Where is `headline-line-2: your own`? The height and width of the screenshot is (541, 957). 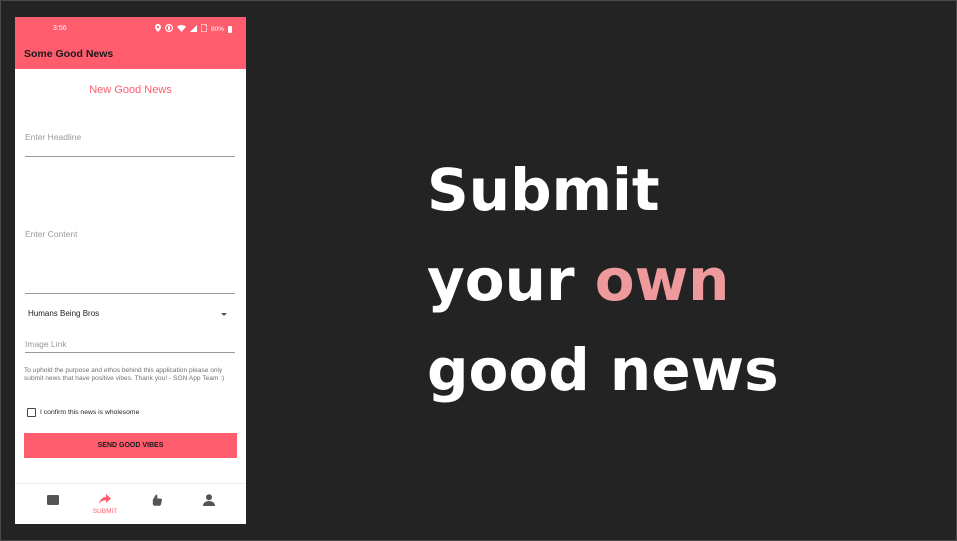 headline-line-2: your own is located at coordinates (603, 280).